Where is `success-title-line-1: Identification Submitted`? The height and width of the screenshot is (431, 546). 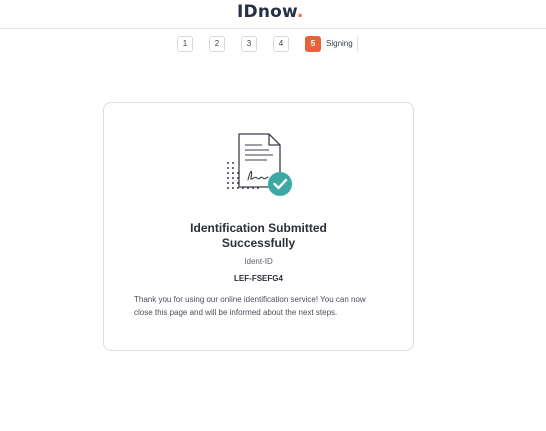
success-title-line-1: Identification Submitted is located at coordinates (258, 228).